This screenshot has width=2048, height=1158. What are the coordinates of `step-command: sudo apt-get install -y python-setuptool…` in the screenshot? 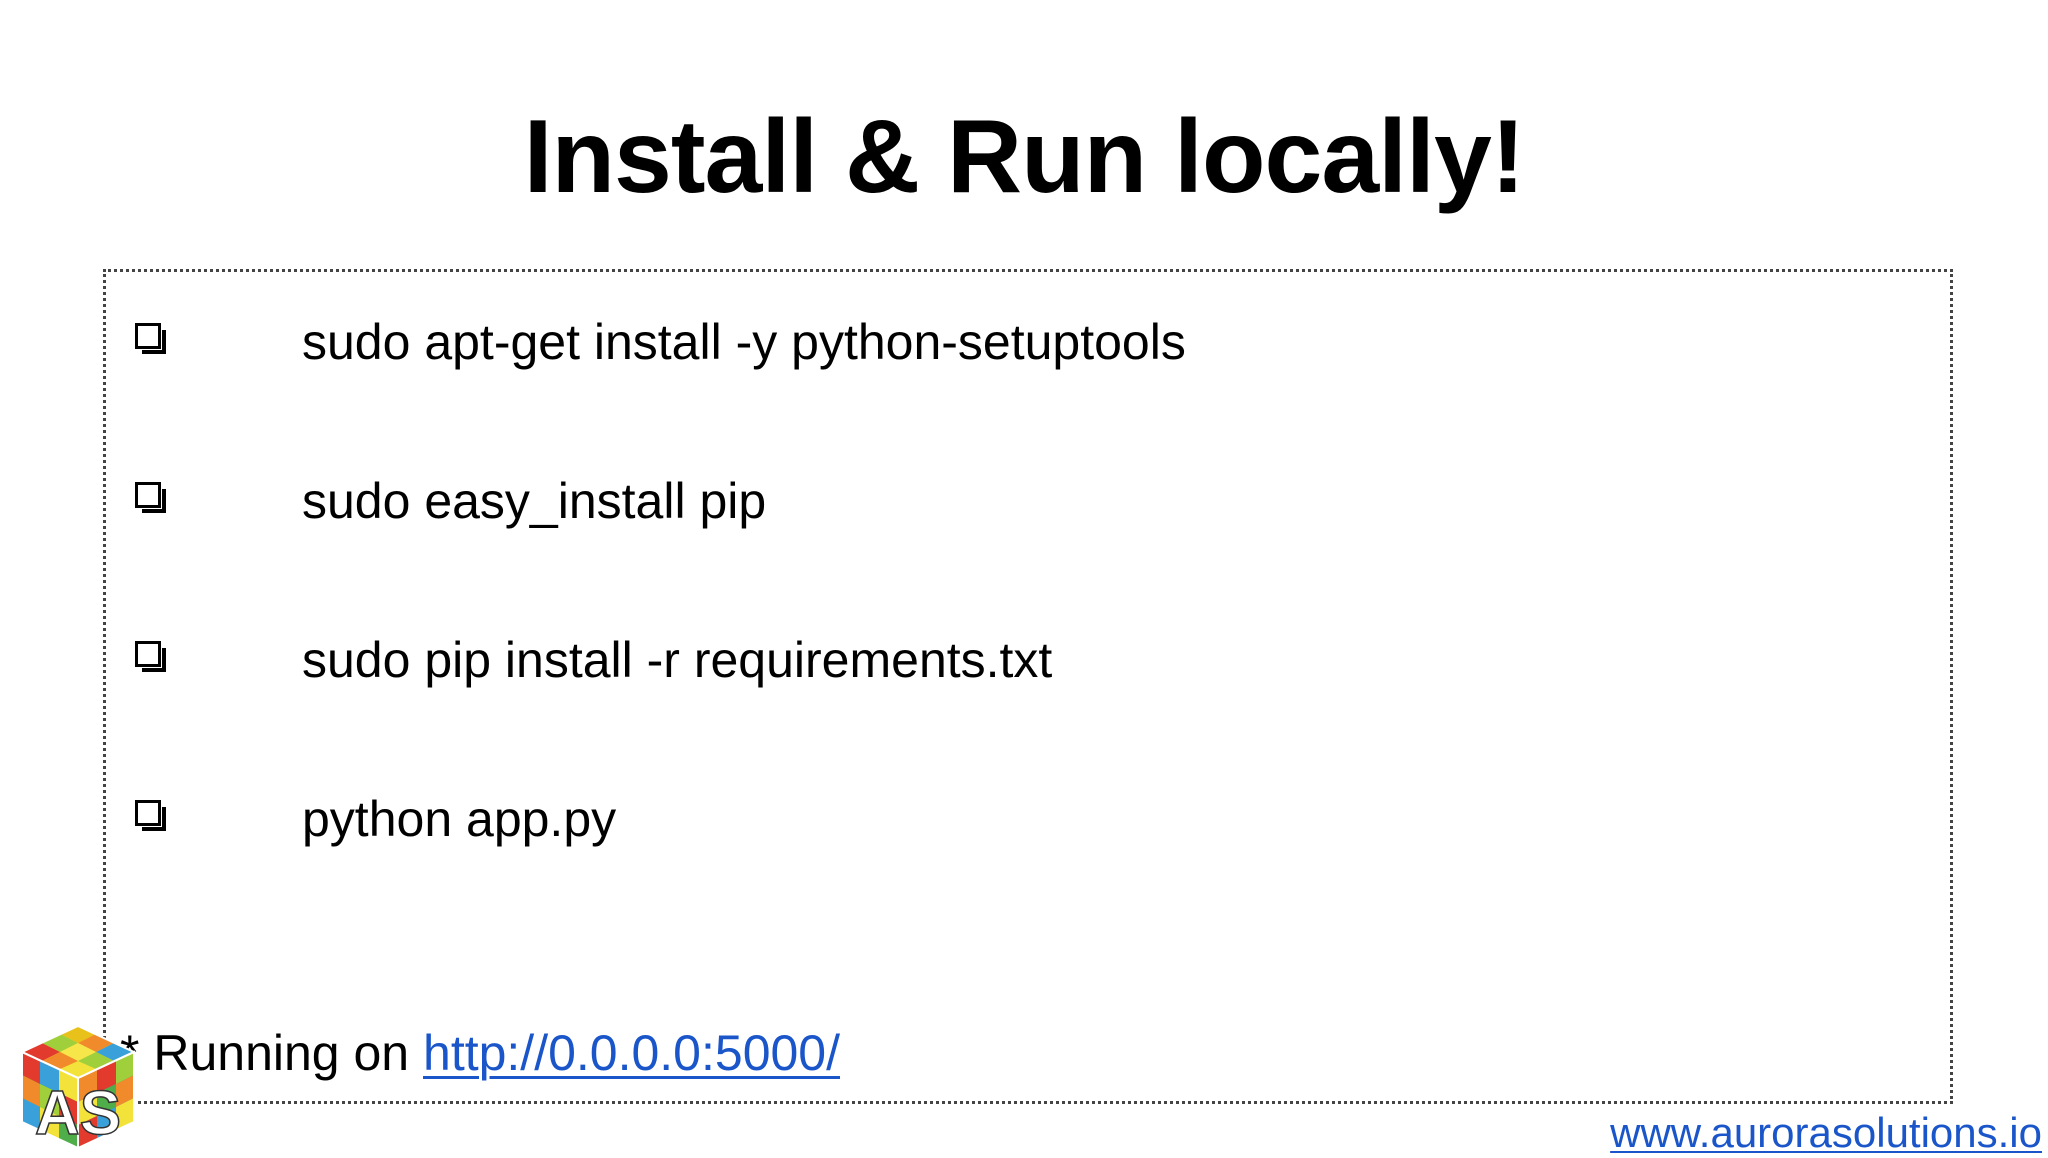 It's located at (744, 342).